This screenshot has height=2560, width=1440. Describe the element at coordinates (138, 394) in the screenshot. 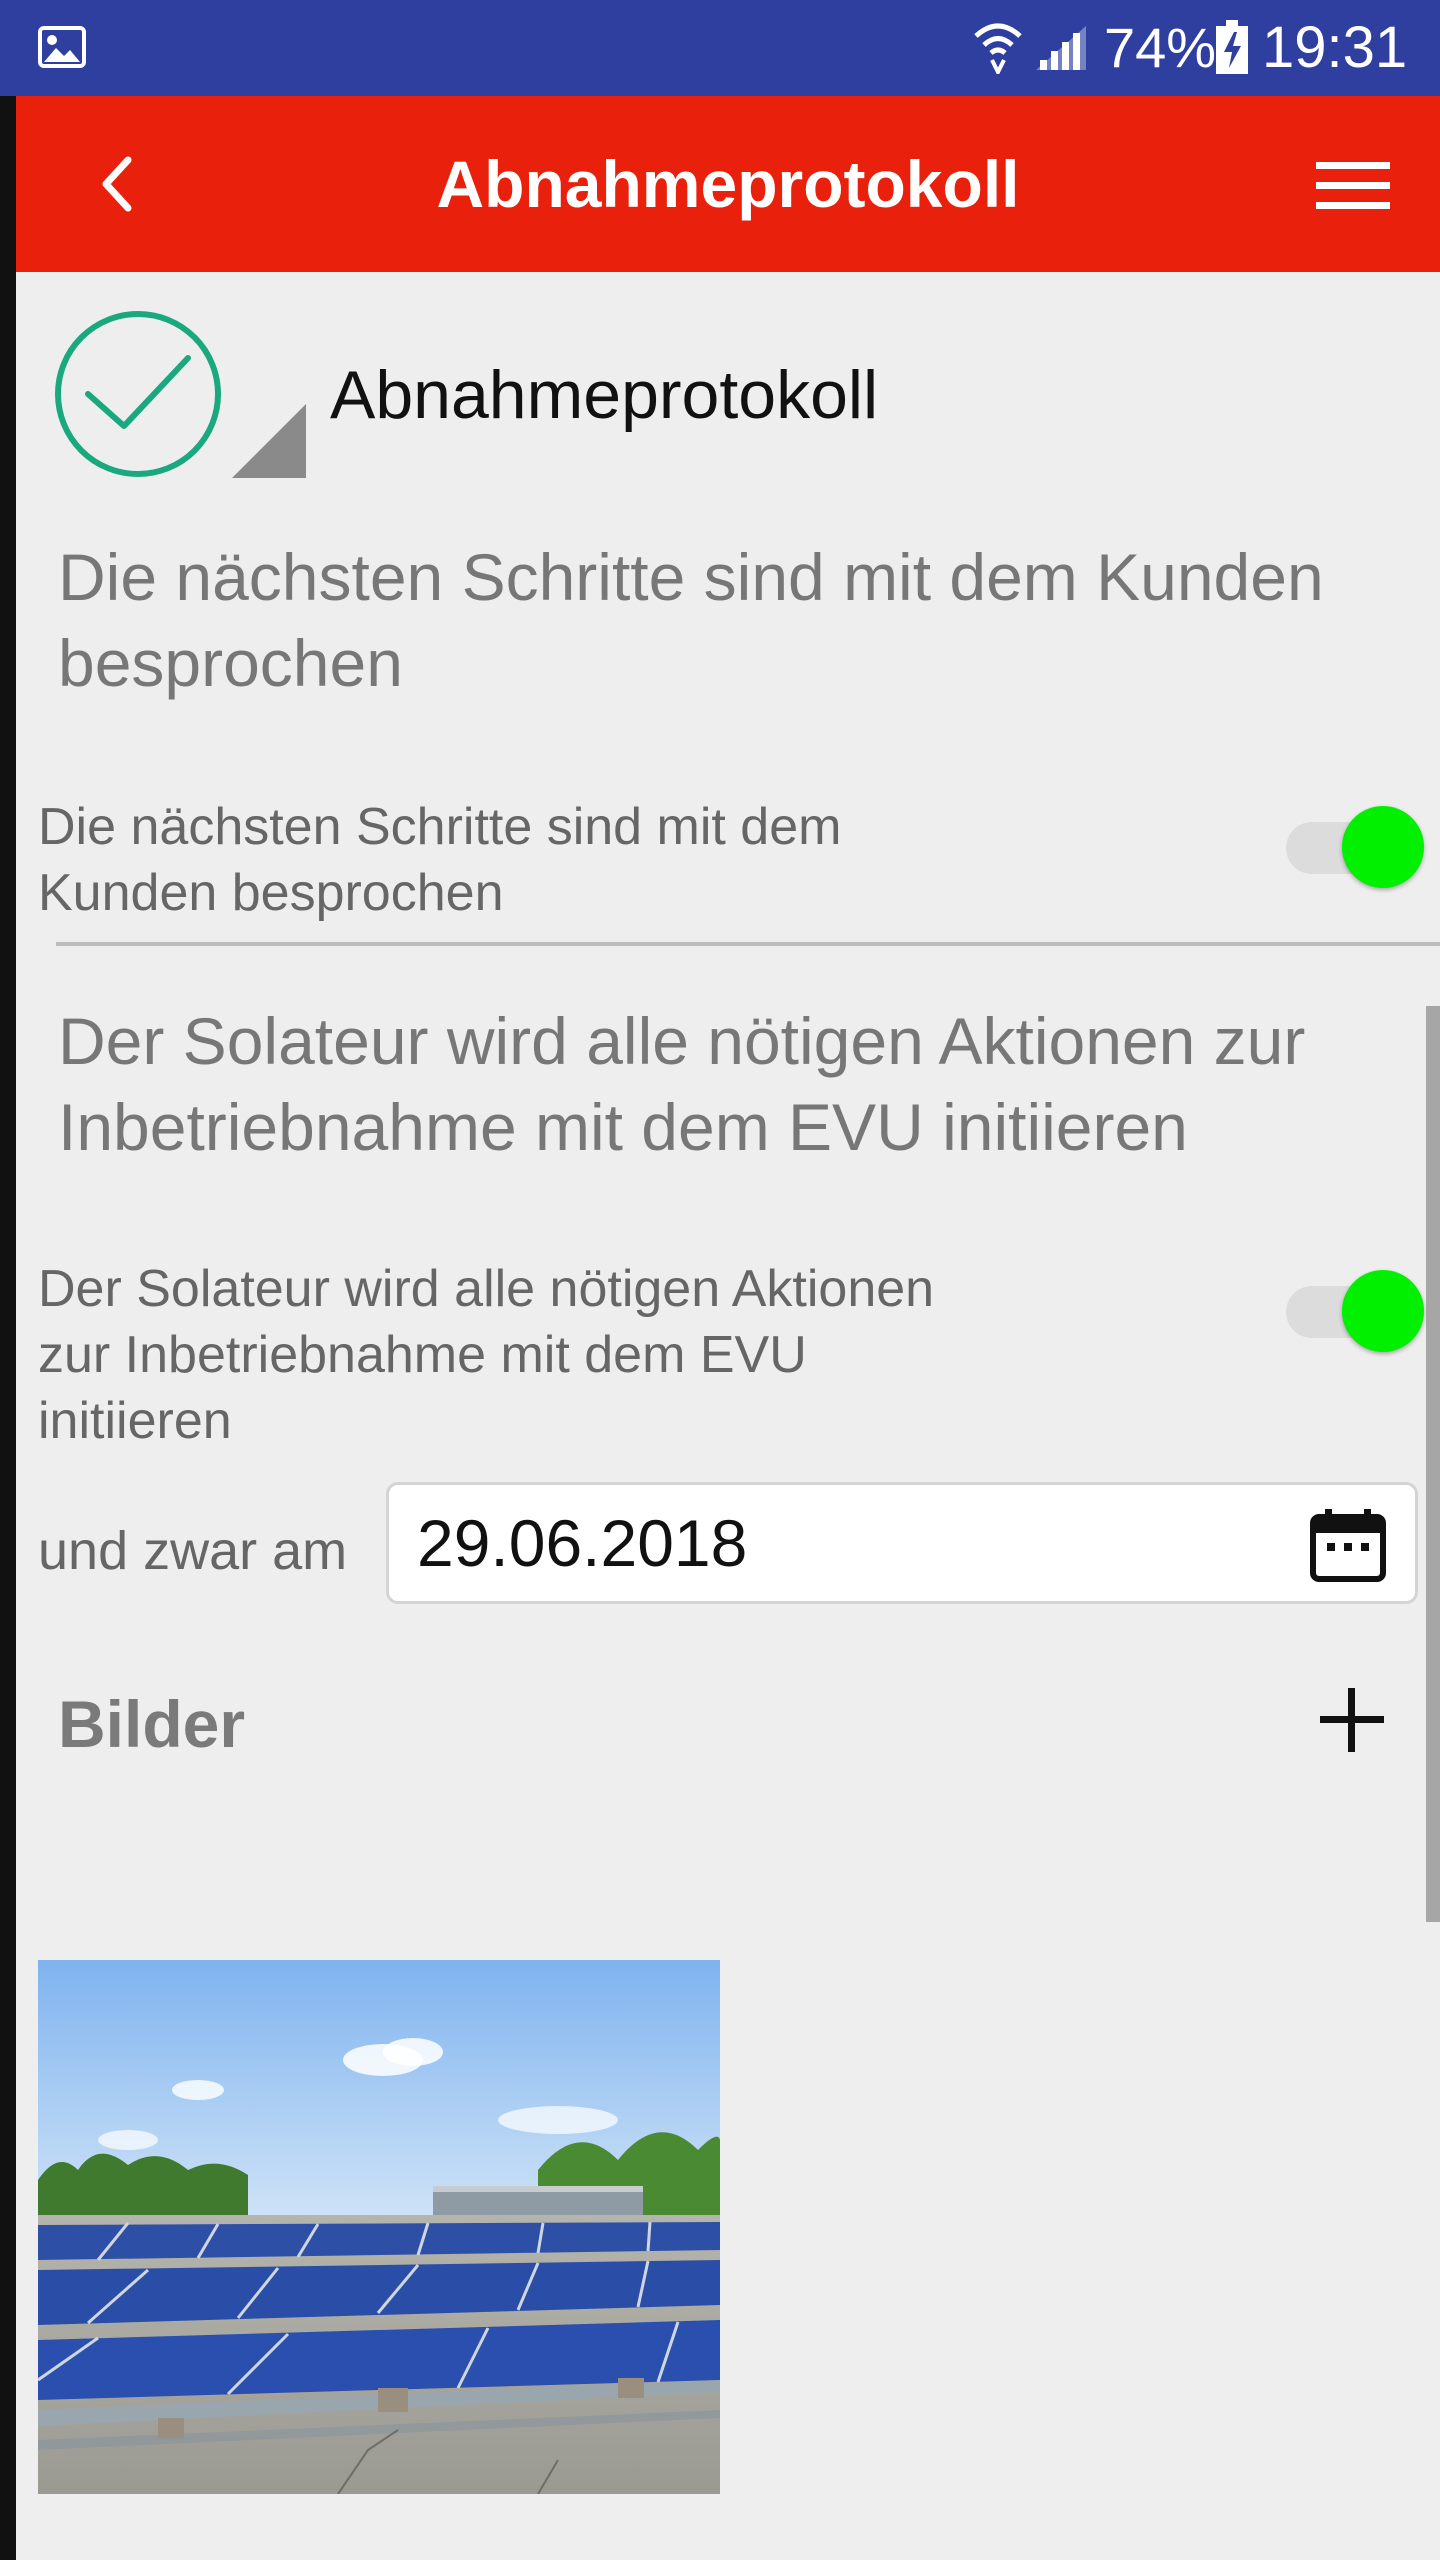

I see `check-circle-icon` at that location.